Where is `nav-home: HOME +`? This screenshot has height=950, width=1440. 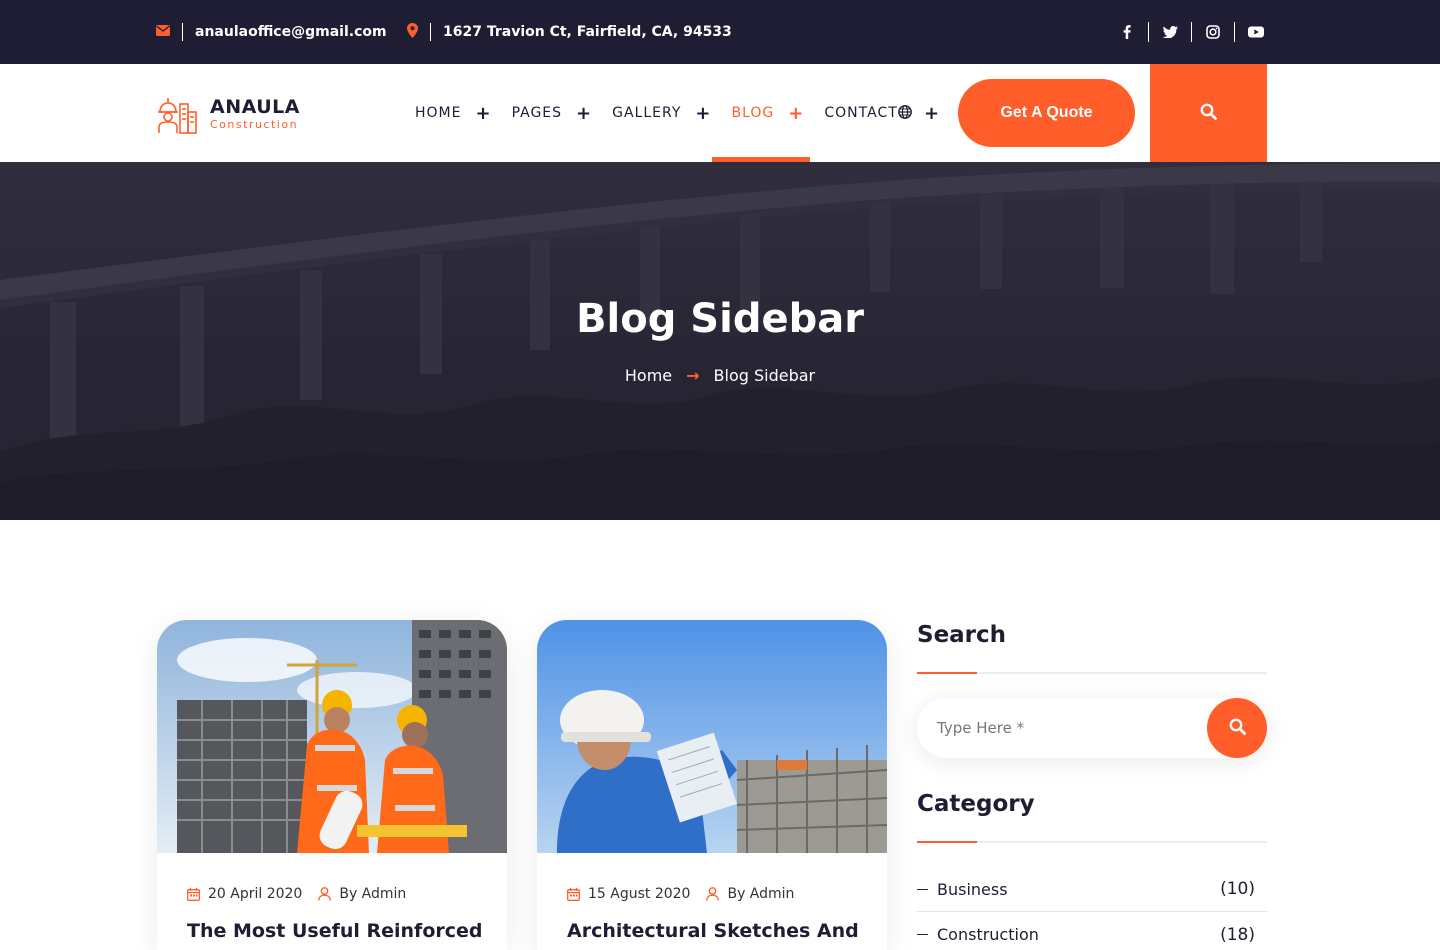 nav-home: HOME + is located at coordinates (453, 113).